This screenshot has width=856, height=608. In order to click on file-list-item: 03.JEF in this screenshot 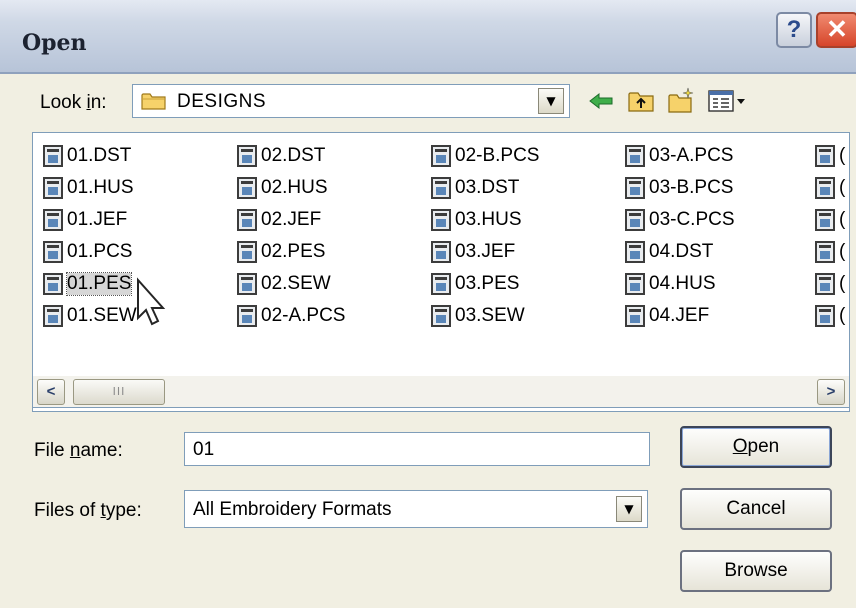, I will do `click(473, 252)`.